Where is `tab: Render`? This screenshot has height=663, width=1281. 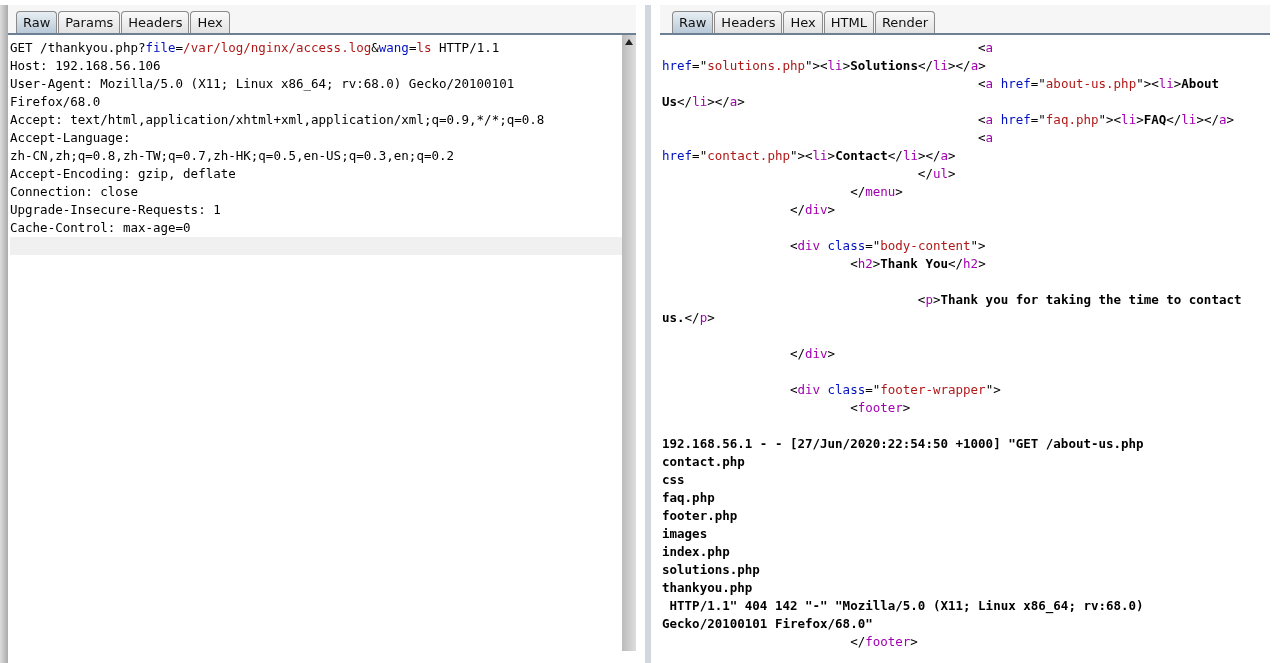
tab: Render is located at coordinates (905, 22).